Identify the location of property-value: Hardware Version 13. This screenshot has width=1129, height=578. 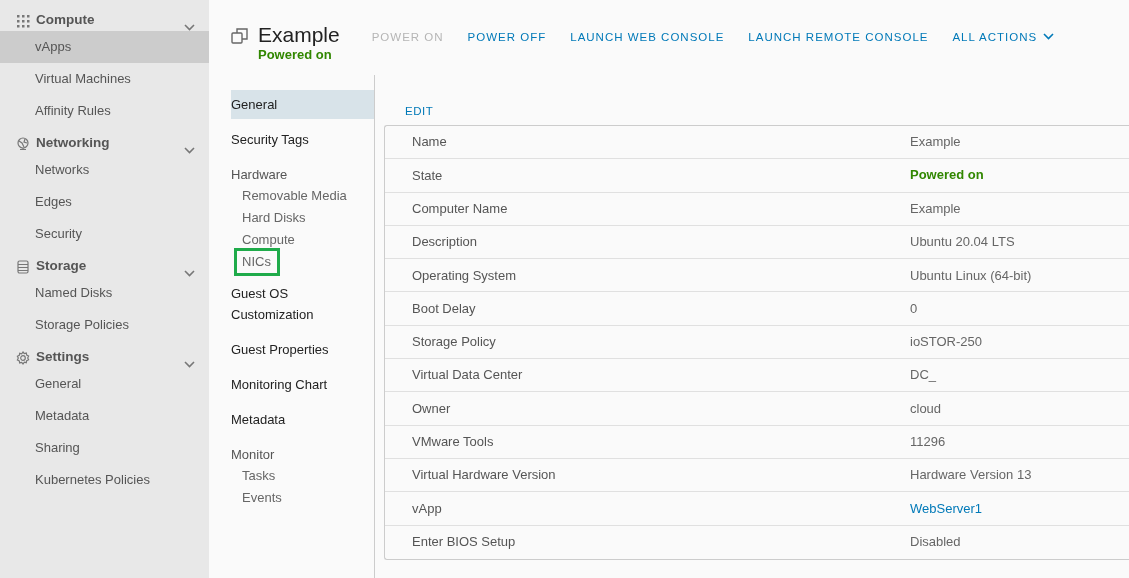
(971, 475).